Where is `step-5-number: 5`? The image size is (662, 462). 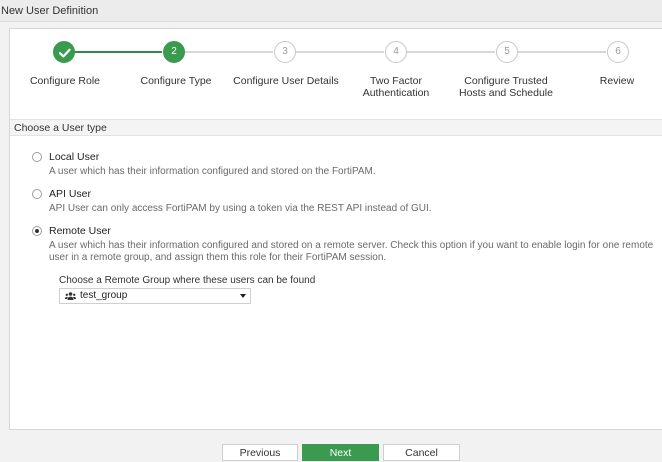 step-5-number: 5 is located at coordinates (507, 51).